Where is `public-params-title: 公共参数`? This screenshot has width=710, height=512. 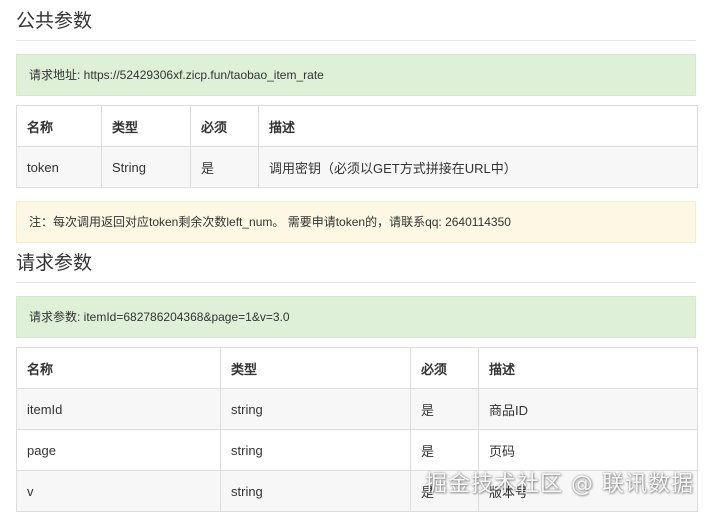
public-params-title: 公共参数 is located at coordinates (356, 25).